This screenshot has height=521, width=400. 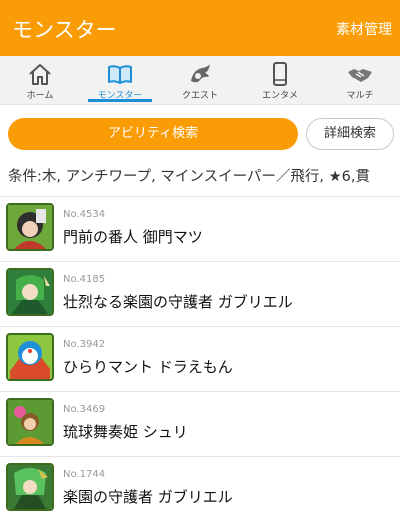 What do you see at coordinates (84, 214) in the screenshot?
I see `monster-number: No.4534` at bounding box center [84, 214].